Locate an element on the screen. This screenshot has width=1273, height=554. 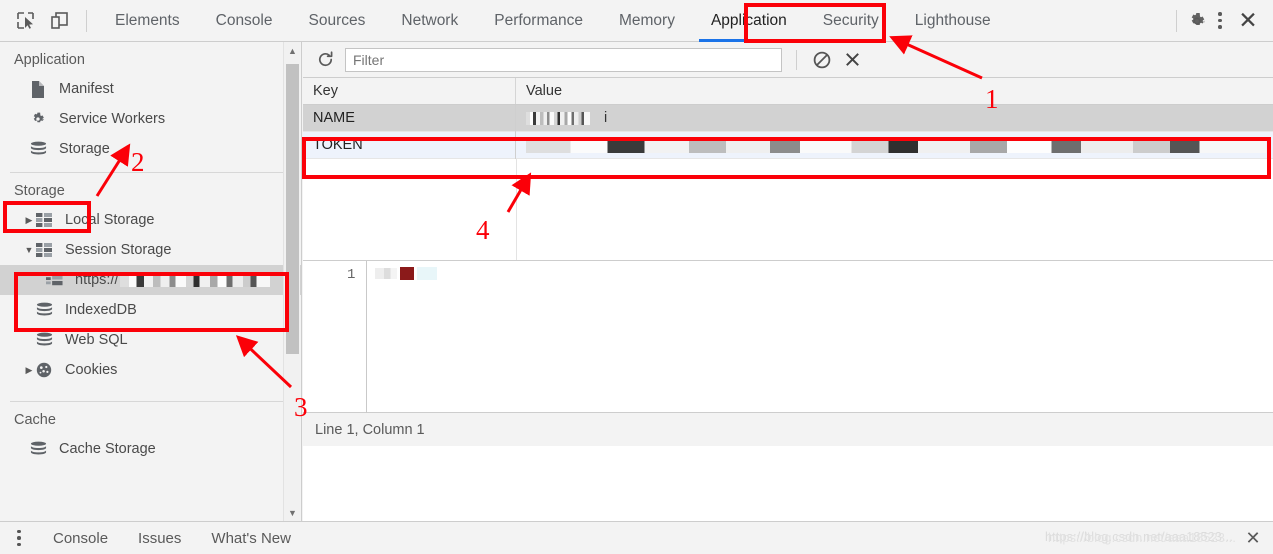
tab-application: Application is located at coordinates (749, 21).